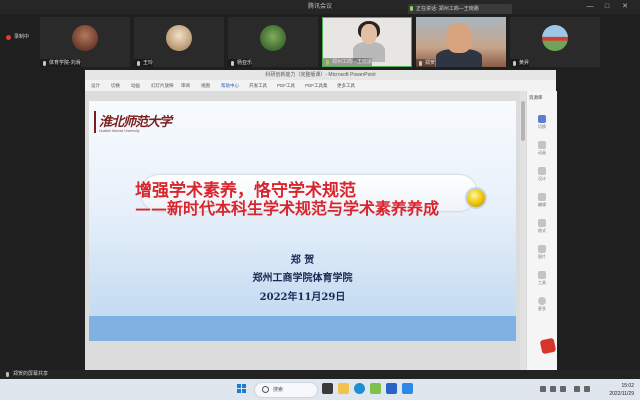  I want to click on speaking-indicator: 正在讲话: 郑州工商—王晓娜, so click(460, 9).